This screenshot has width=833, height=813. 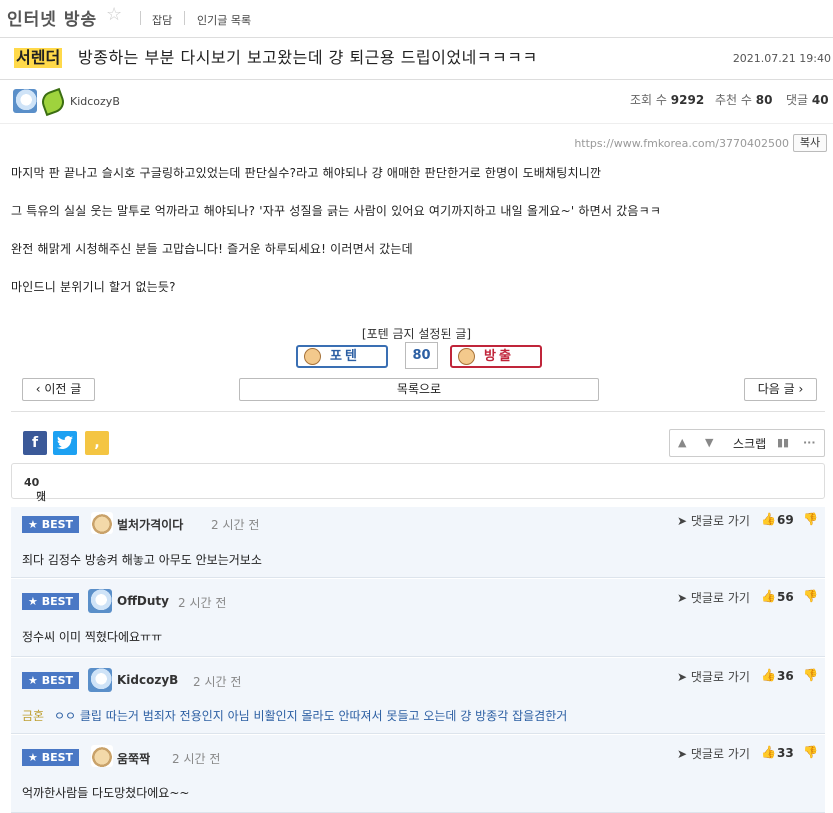 I want to click on reply-target: 금혼, so click(x=33, y=715).